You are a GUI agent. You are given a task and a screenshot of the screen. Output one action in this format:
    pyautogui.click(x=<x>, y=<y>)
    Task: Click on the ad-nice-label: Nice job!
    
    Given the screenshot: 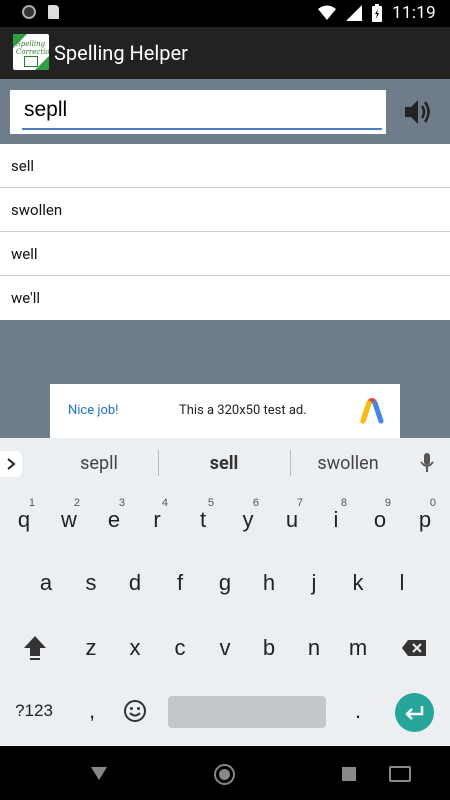 What is the action you would take?
    pyautogui.click(x=93, y=410)
    